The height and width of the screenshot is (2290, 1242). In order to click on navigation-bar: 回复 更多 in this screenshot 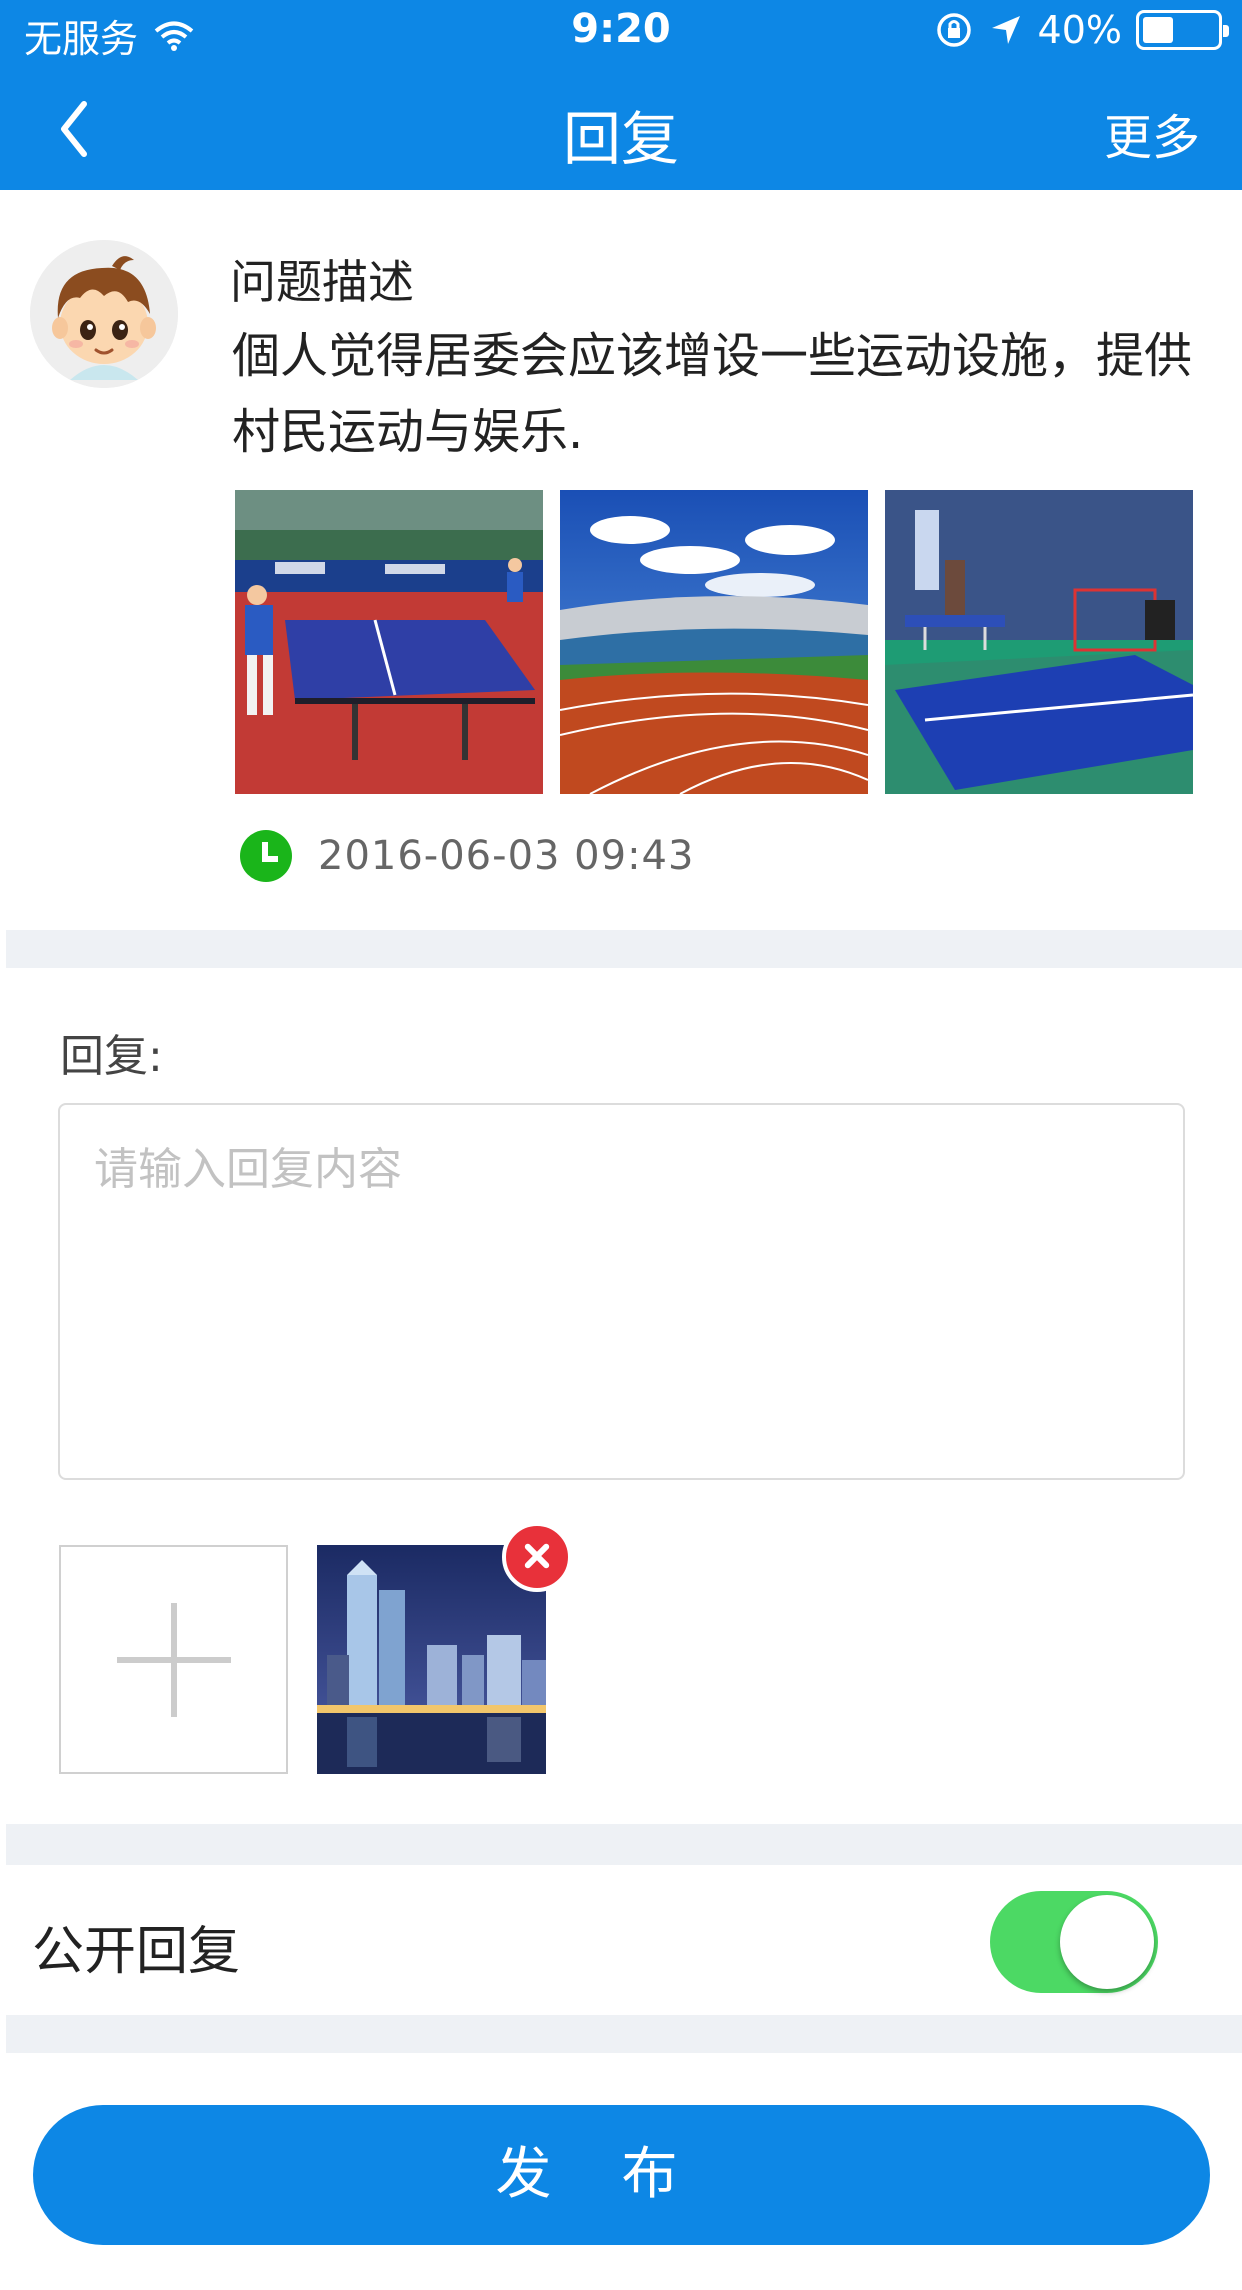, I will do `click(621, 130)`.